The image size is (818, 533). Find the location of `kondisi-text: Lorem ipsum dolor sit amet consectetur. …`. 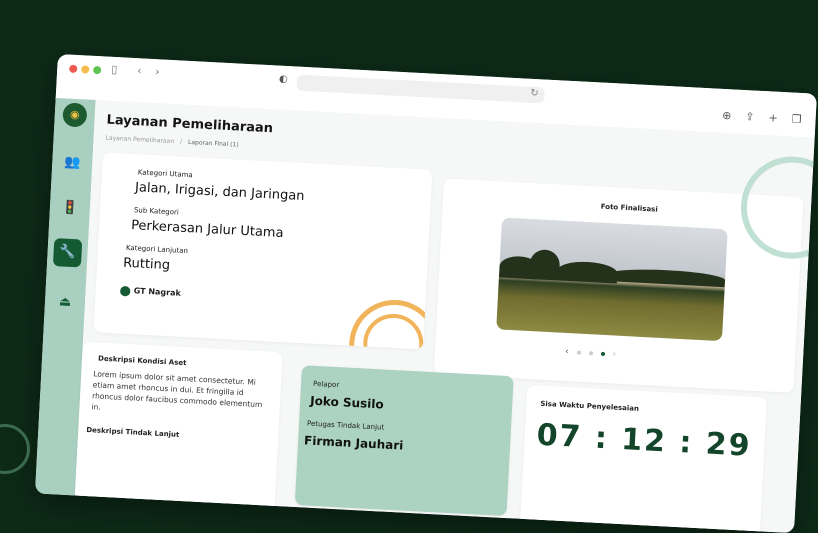

kondisi-text: Lorem ipsum dolor sit amet consectetur. … is located at coordinates (177, 390).